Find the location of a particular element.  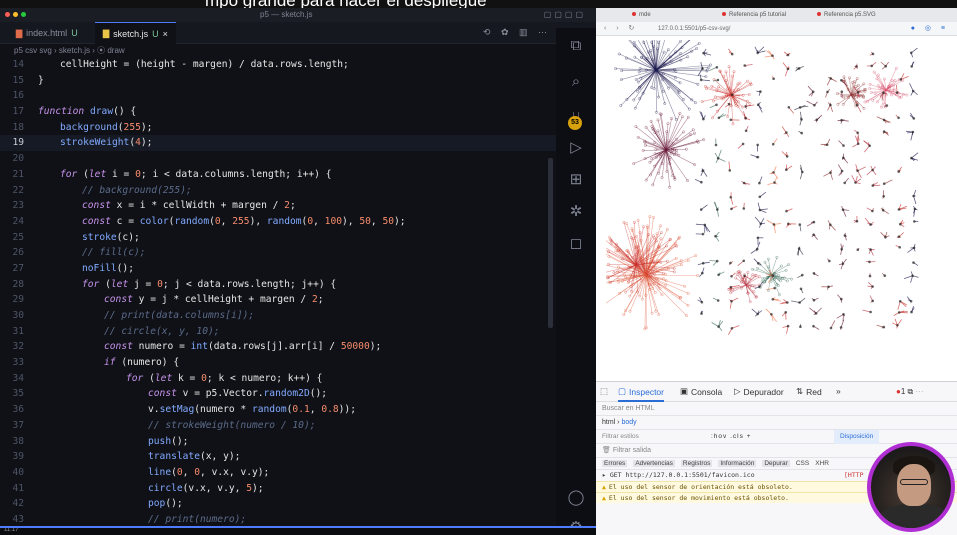

vscode-titlebar: p5 — sketch.js ▢▢▢▢ is located at coordinates (298, 15).